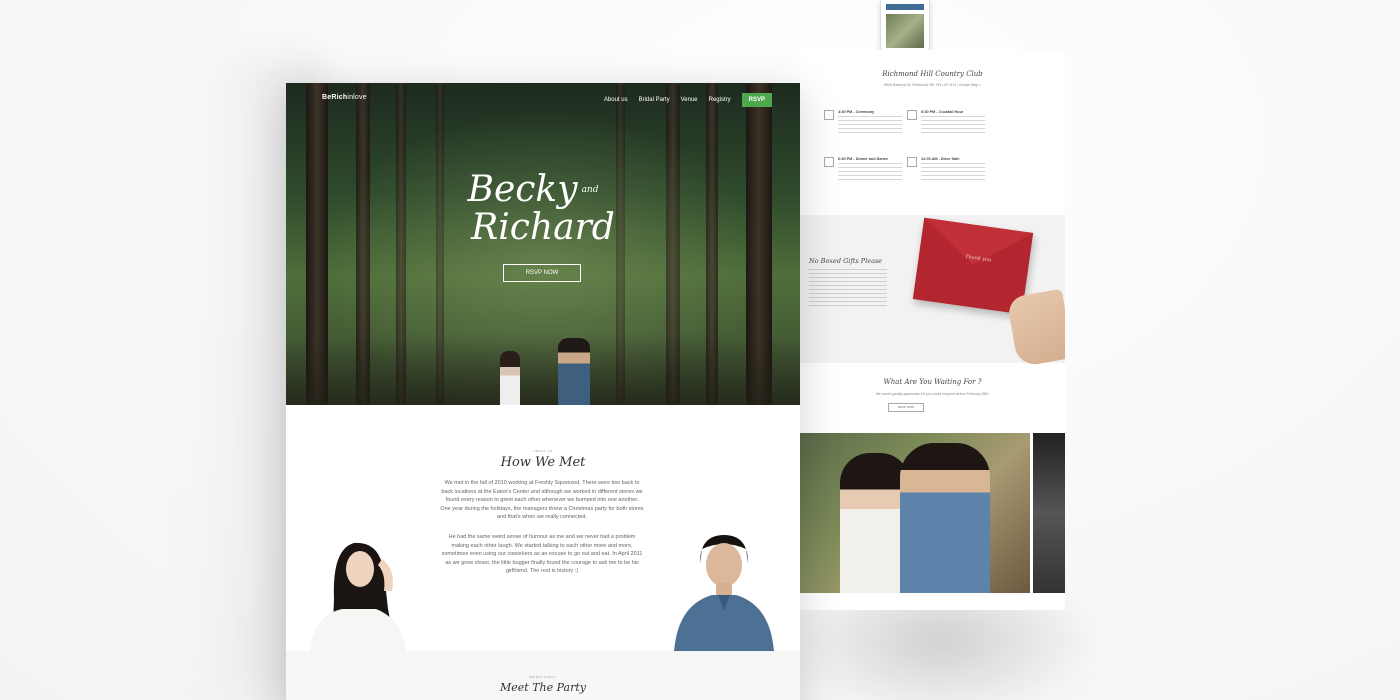 The width and height of the screenshot is (1400, 700). I want to click on waiting-title: What Are You Waiting For ?, so click(932, 382).